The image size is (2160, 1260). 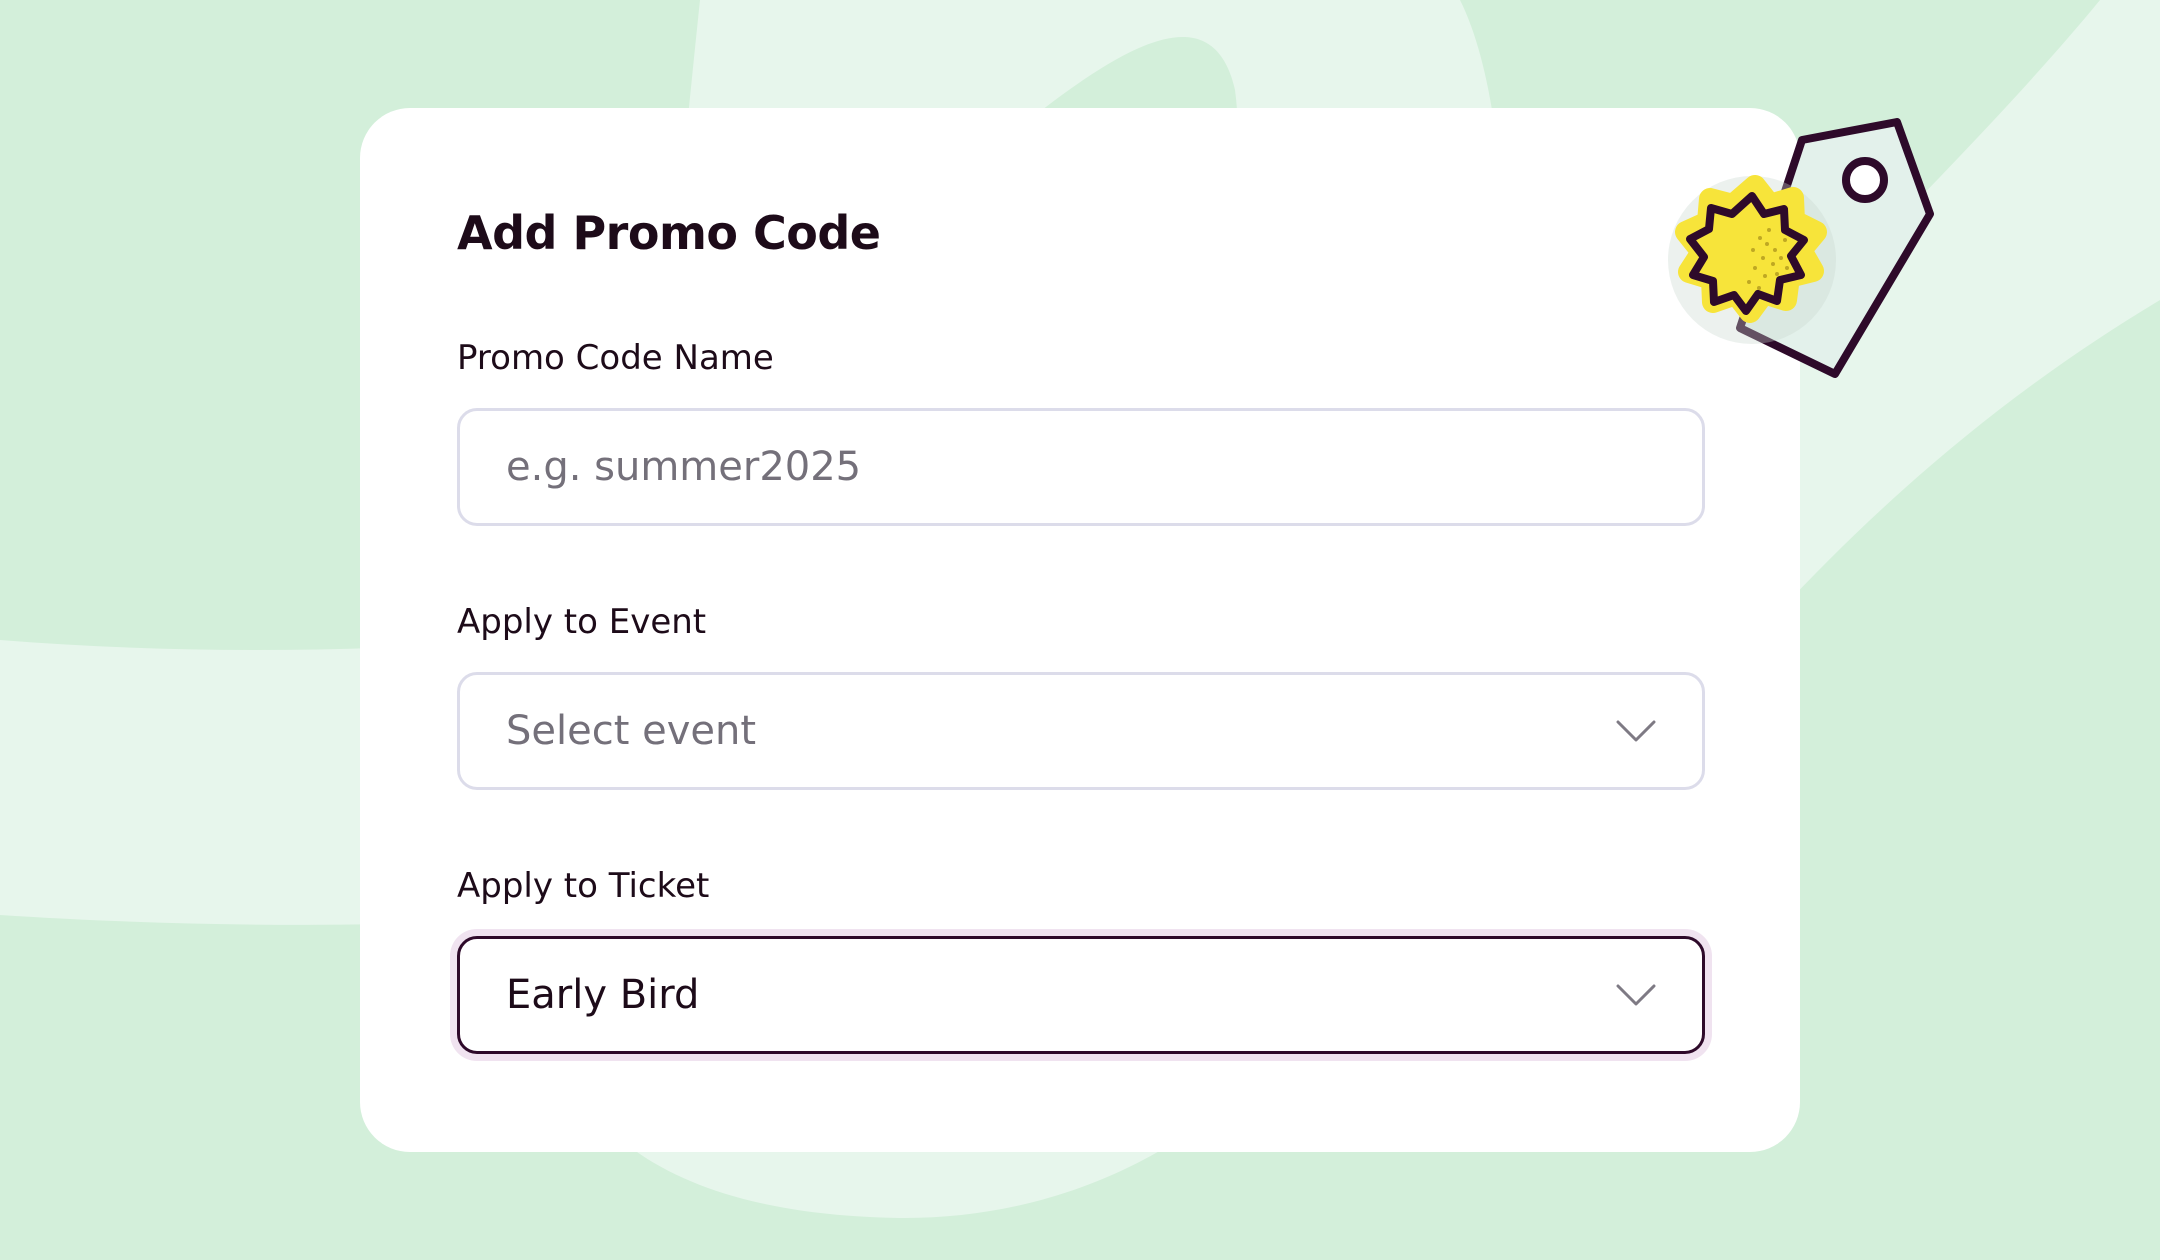 What do you see at coordinates (583, 886) in the screenshot?
I see `apply-to-ticket-label: Apply to Ticket` at bounding box center [583, 886].